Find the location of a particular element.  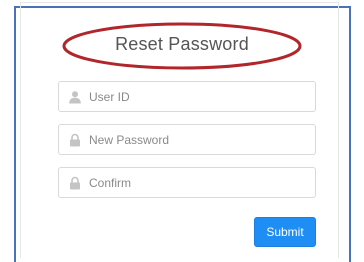

user-icon is located at coordinates (75, 97).